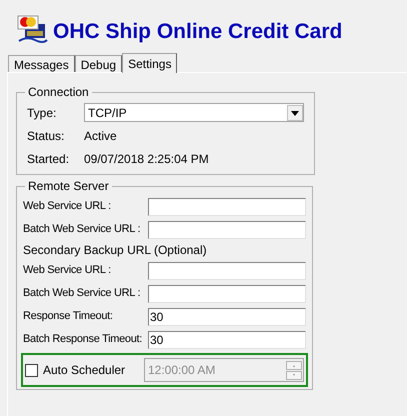 The width and height of the screenshot is (407, 416). Describe the element at coordinates (42, 113) in the screenshot. I see `field-label: Type:` at that location.